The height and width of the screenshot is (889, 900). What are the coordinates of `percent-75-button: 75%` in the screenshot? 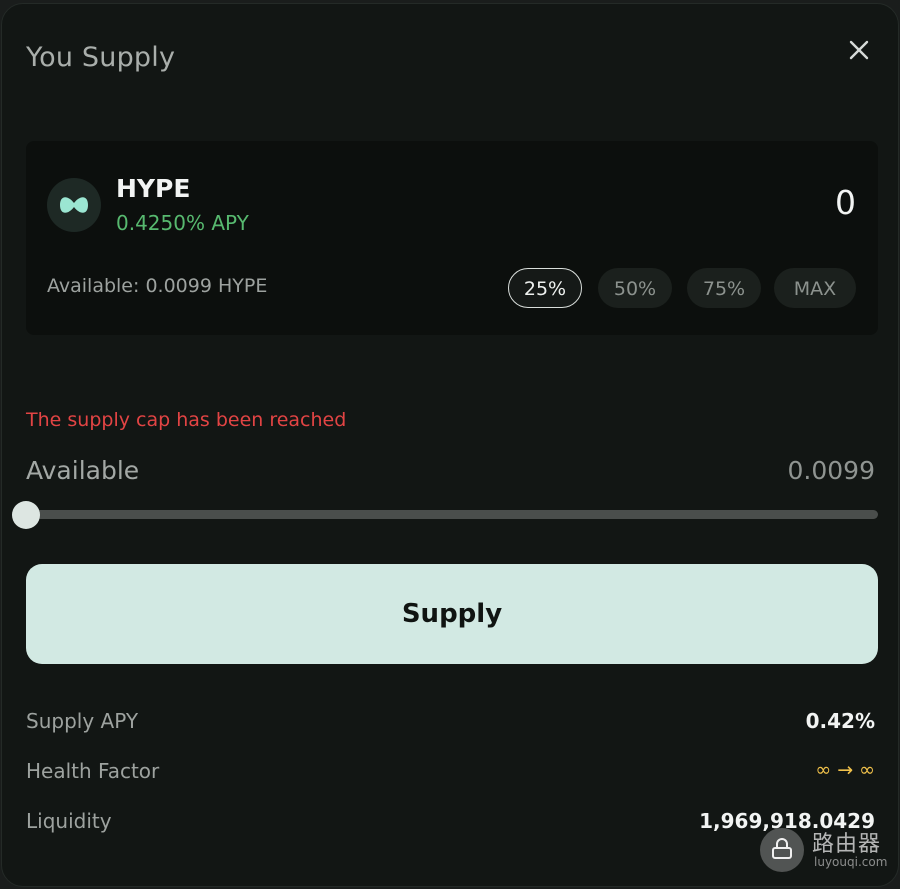 It's located at (724, 288).